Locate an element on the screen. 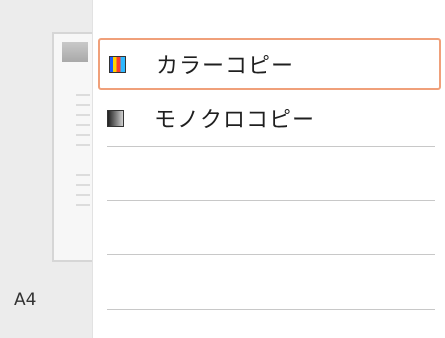 The height and width of the screenshot is (338, 445). mono-copy-label: モノクロコピー is located at coordinates (235, 120).